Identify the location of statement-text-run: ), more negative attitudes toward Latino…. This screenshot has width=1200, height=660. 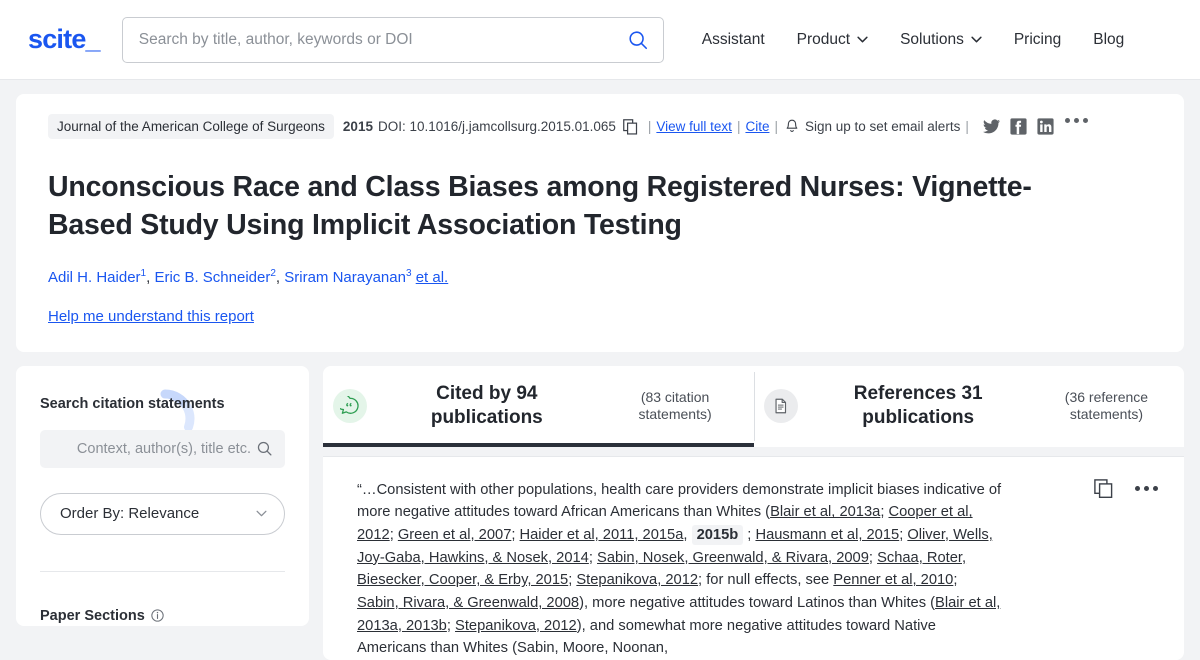
(757, 602).